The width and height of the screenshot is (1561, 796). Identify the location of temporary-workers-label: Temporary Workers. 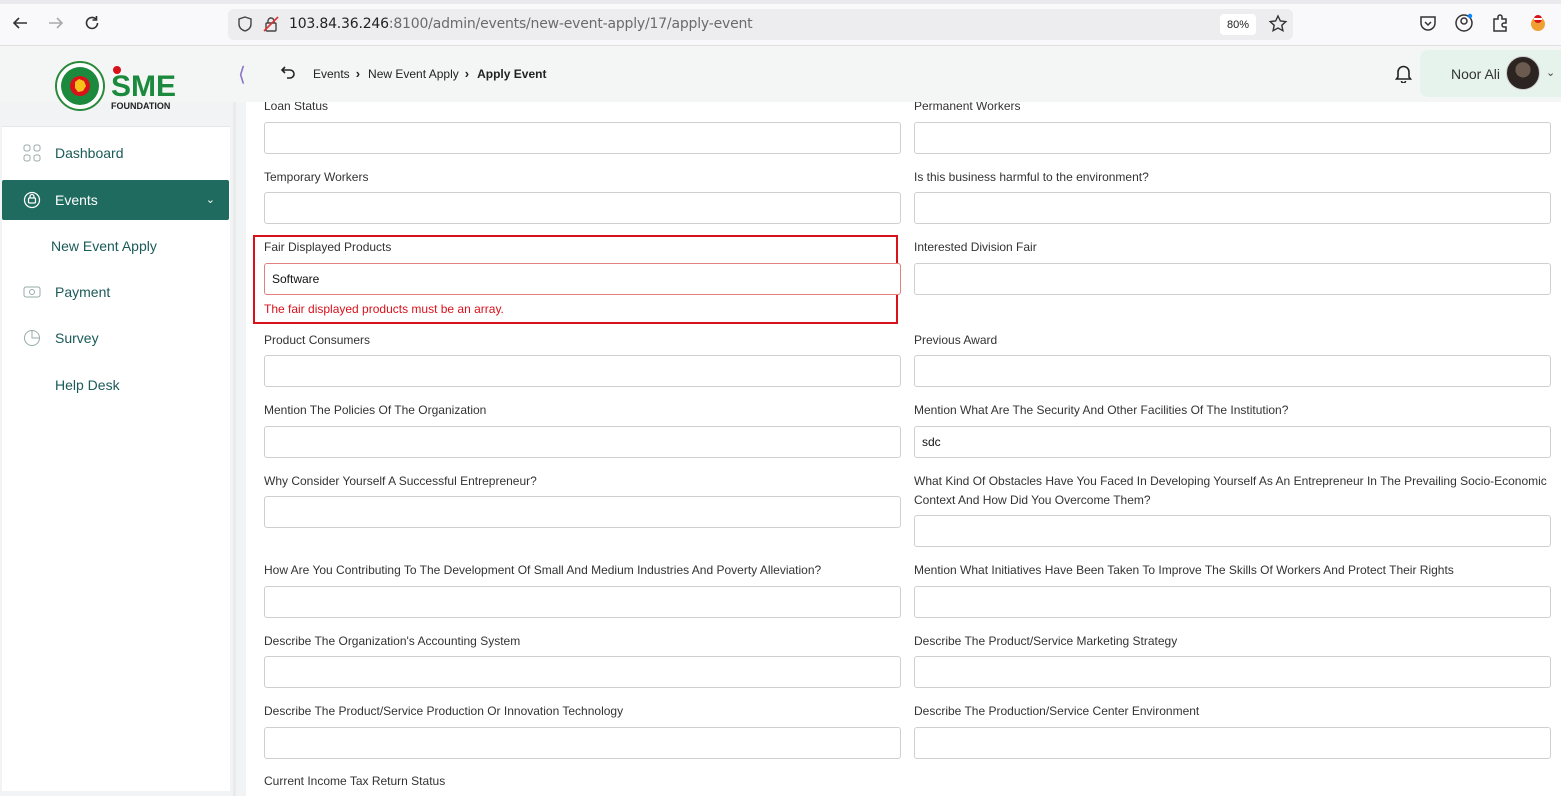
(316, 177).